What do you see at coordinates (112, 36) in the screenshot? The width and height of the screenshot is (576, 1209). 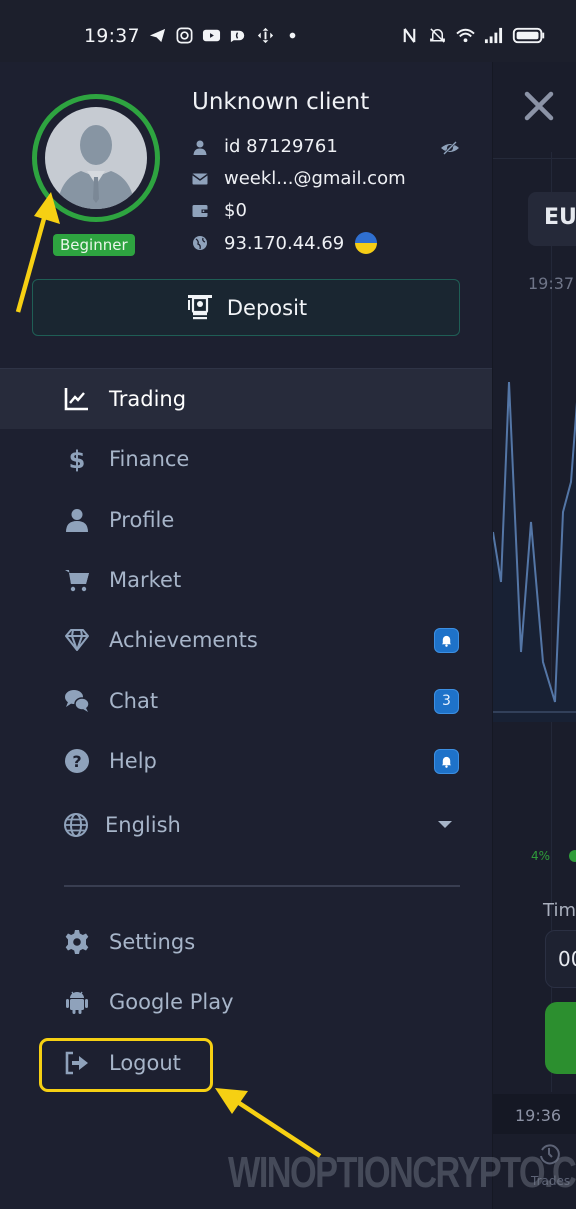 I see `status-time: 19:37` at bounding box center [112, 36].